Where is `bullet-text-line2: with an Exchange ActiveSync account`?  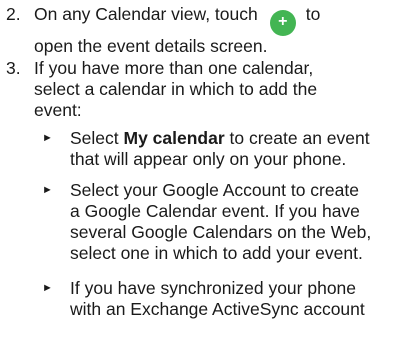
bullet-text-line2: with an Exchange ActiveSync account is located at coordinates (217, 309).